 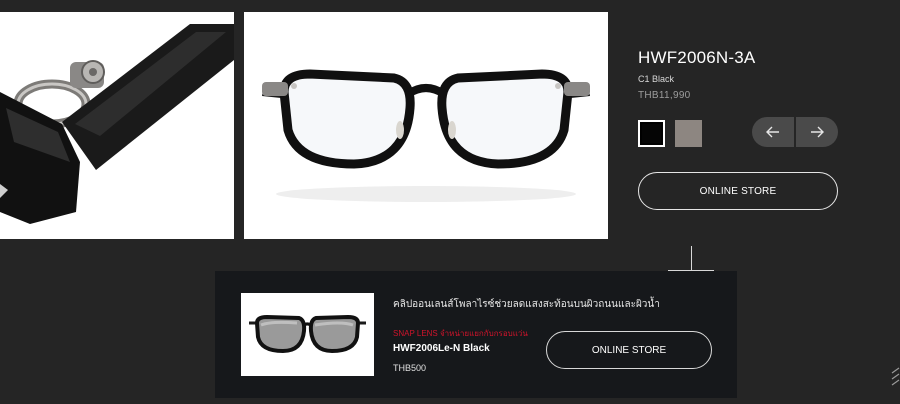 I want to click on online-store-button: ONLINE STORE, so click(x=738, y=191).